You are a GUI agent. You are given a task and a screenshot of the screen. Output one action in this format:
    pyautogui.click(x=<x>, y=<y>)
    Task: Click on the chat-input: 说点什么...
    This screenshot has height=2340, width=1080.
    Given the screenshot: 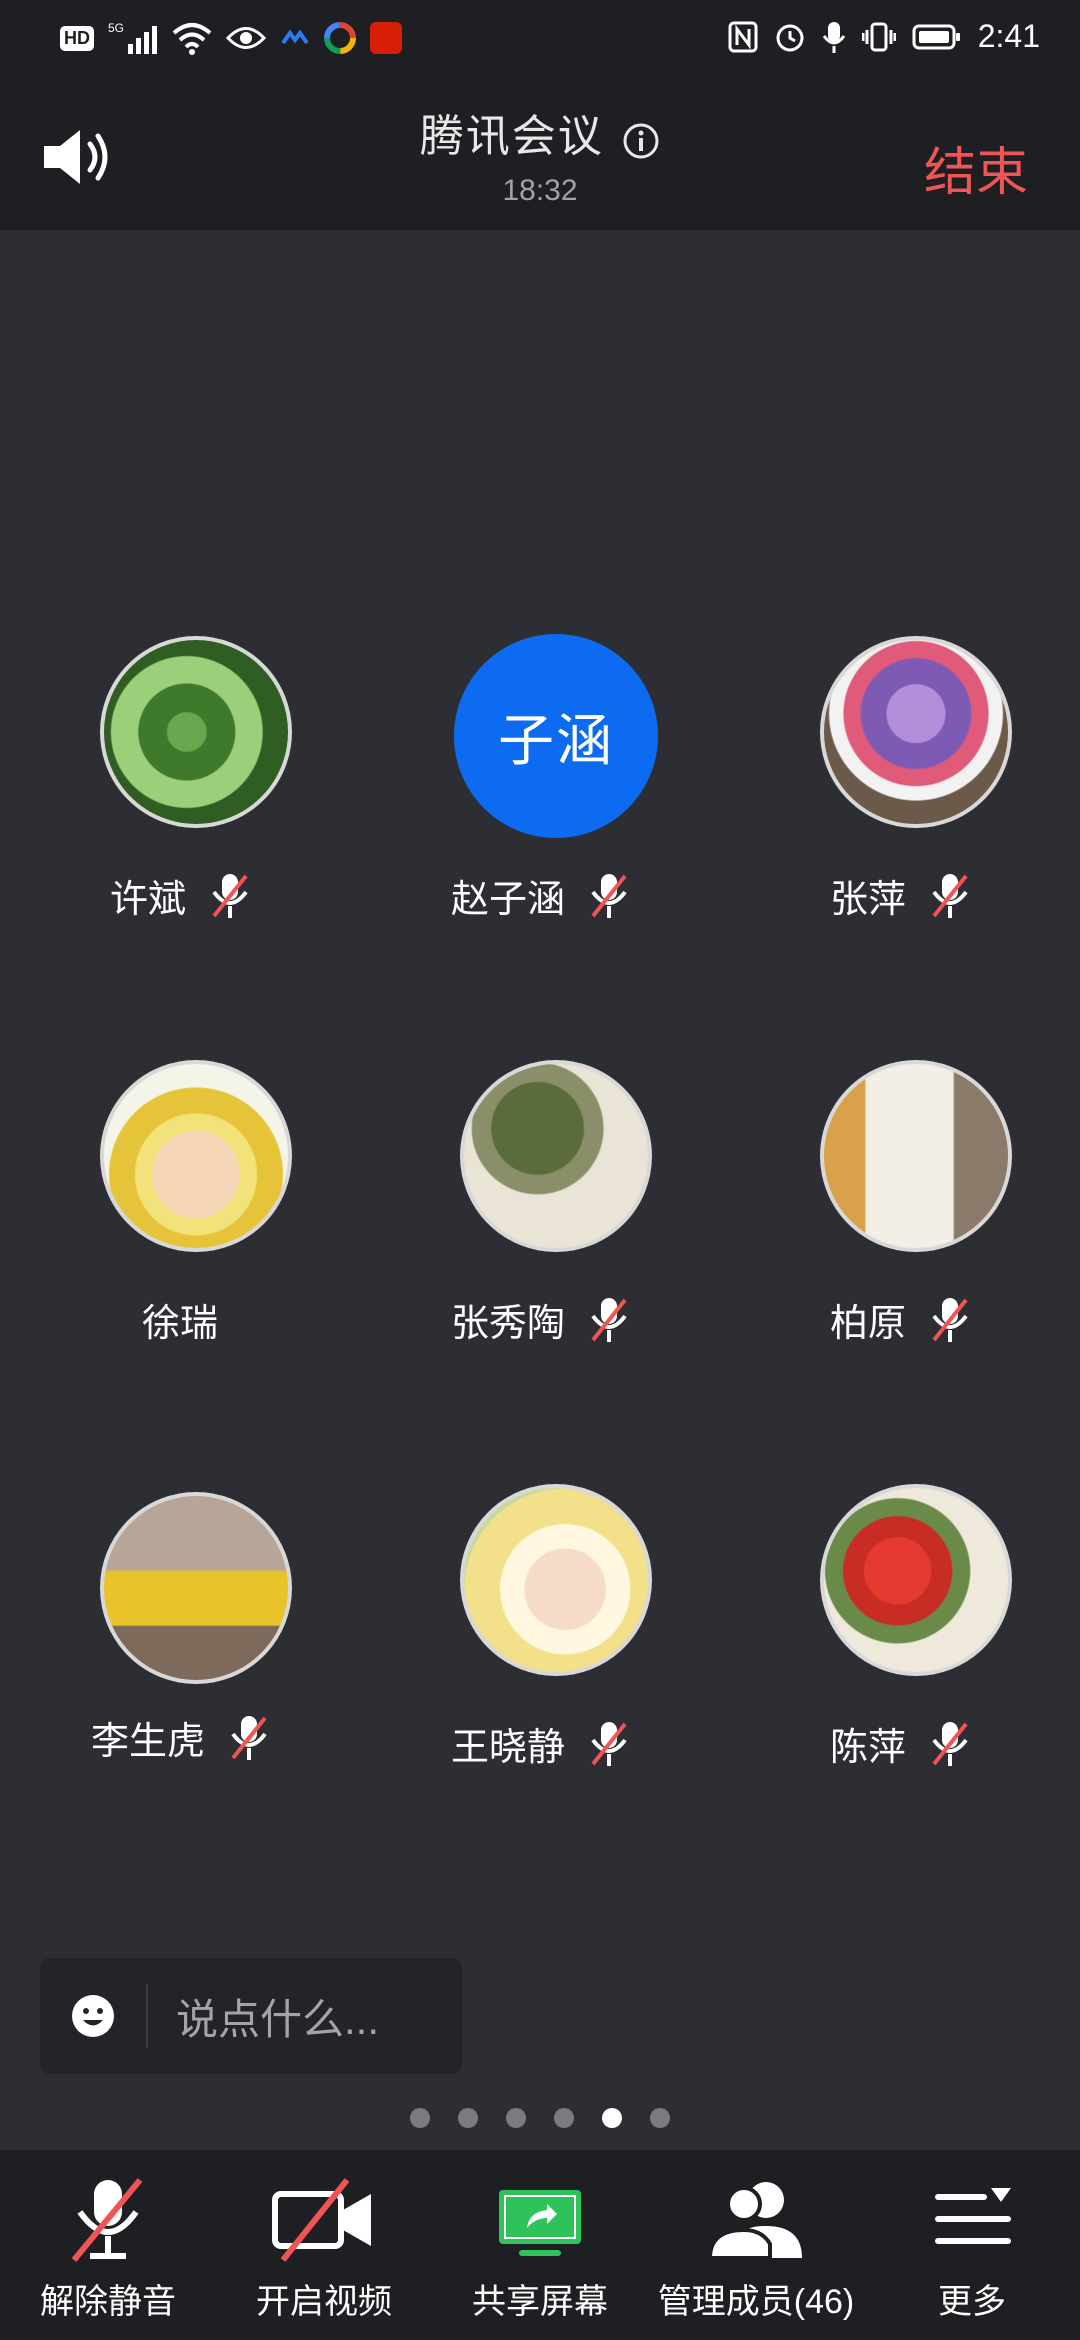 What is the action you would take?
    pyautogui.click(x=277, y=2016)
    